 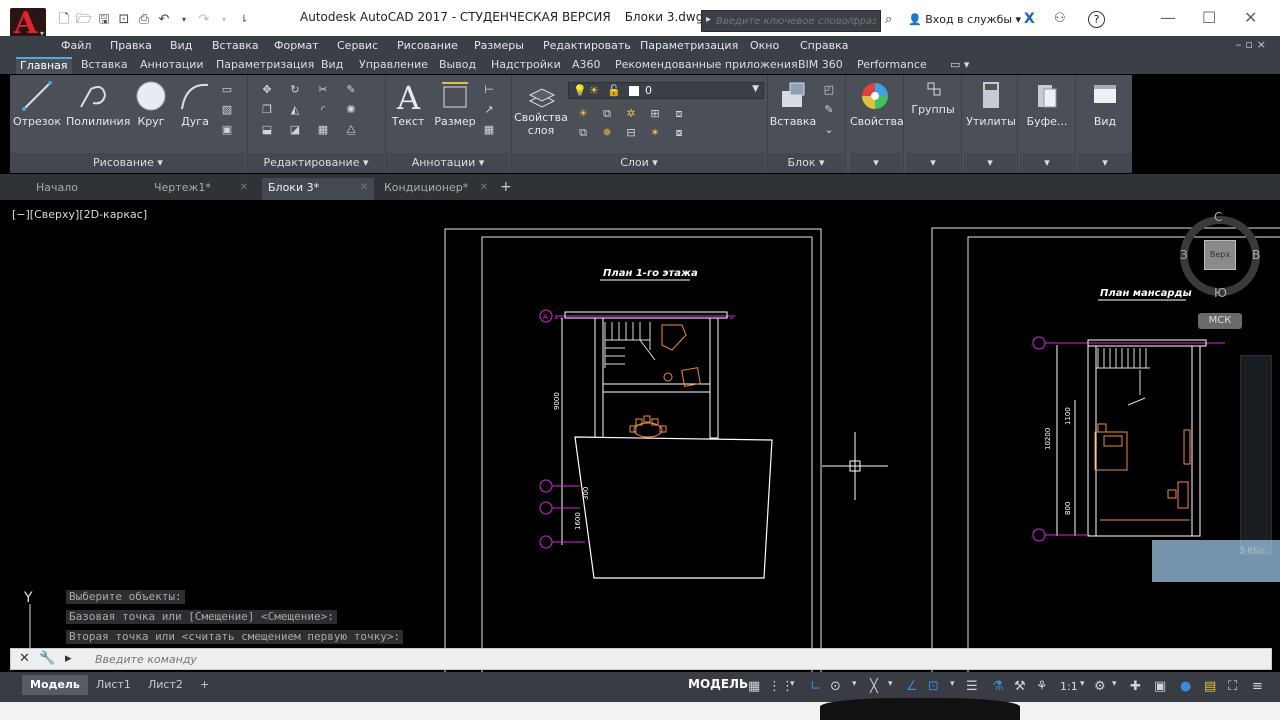 What do you see at coordinates (526, 65) in the screenshot?
I see `tab-addins: Надстройки` at bounding box center [526, 65].